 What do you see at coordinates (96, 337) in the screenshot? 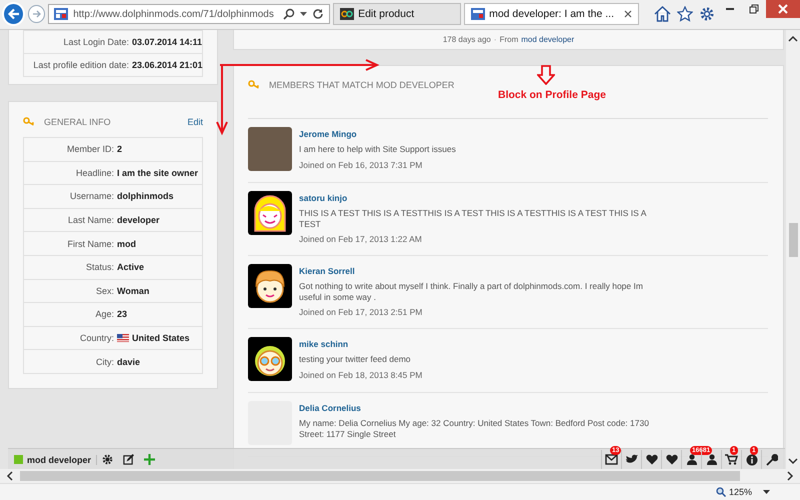
I see `field-label: Country:` at bounding box center [96, 337].